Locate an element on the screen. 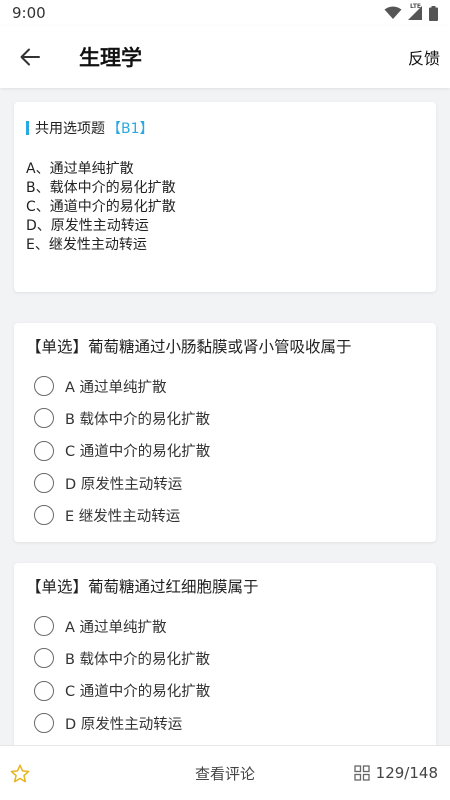 Image resolution: width=450 pixels, height=800 pixels. answer-option-e: E 继发性主动转运 is located at coordinates (225, 515).